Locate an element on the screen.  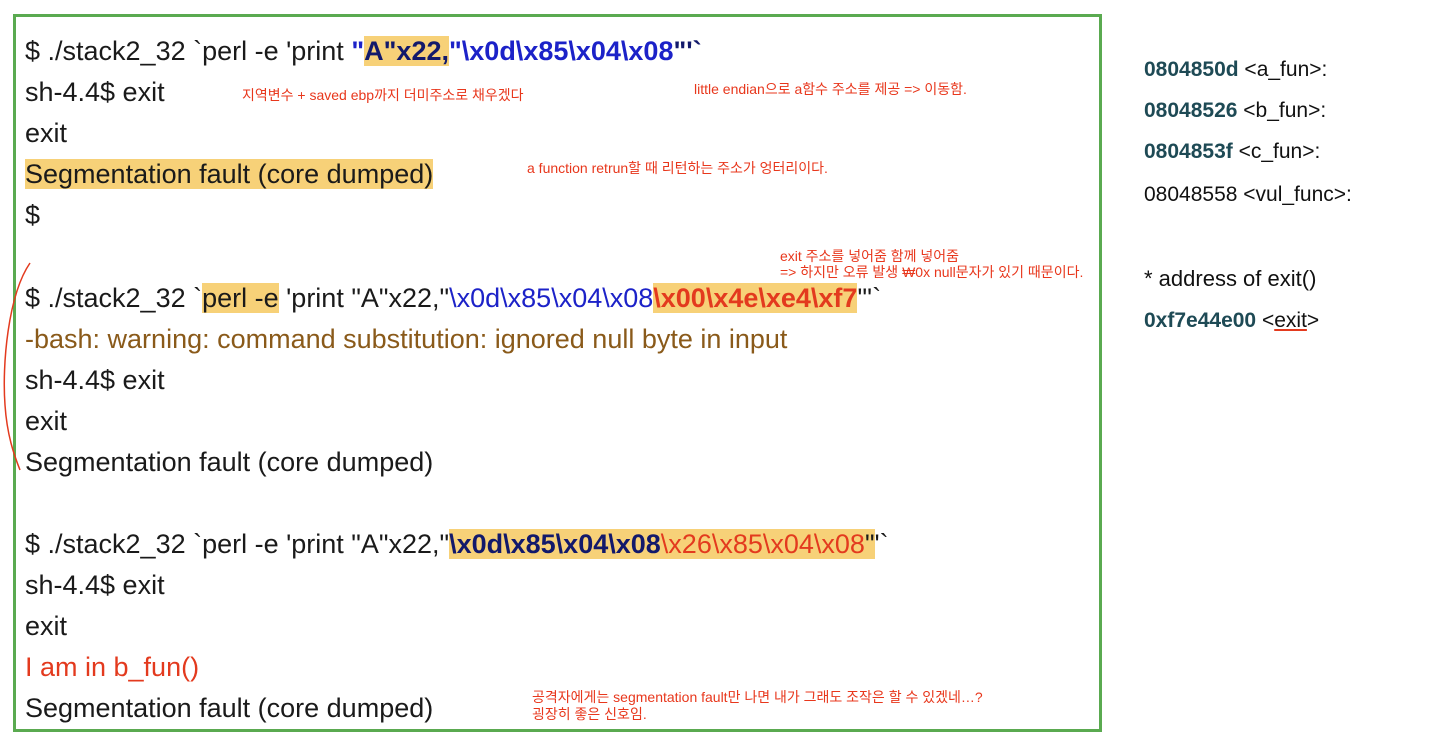
prompt-line-1: $ is located at coordinates (33, 215).